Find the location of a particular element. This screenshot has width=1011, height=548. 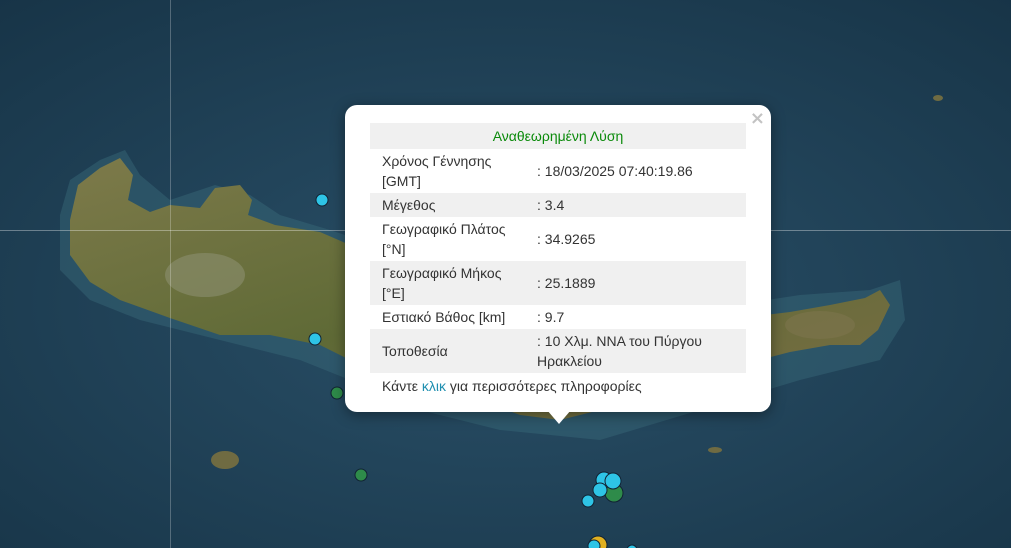

magnitude-value: : 3.4 is located at coordinates (635, 205).